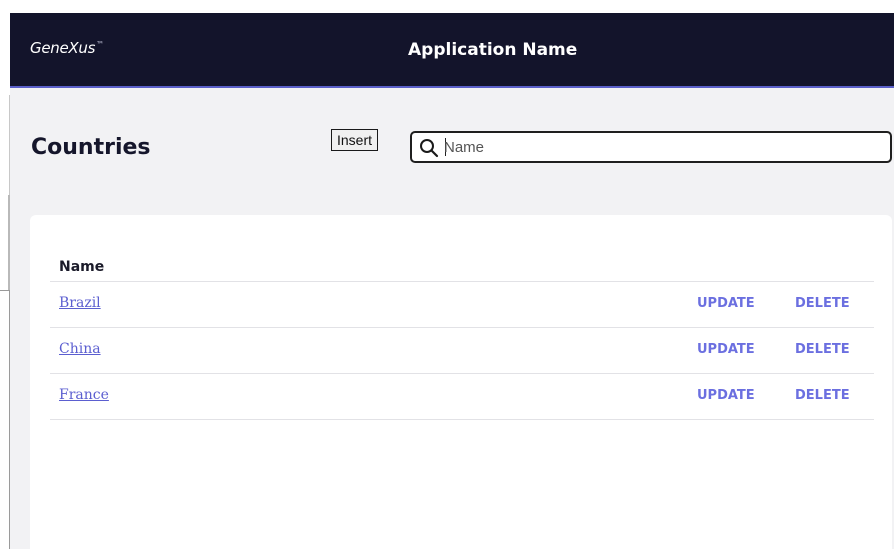  Describe the element at coordinates (63, 48) in the screenshot. I see `logo-text: GeneXus` at that location.